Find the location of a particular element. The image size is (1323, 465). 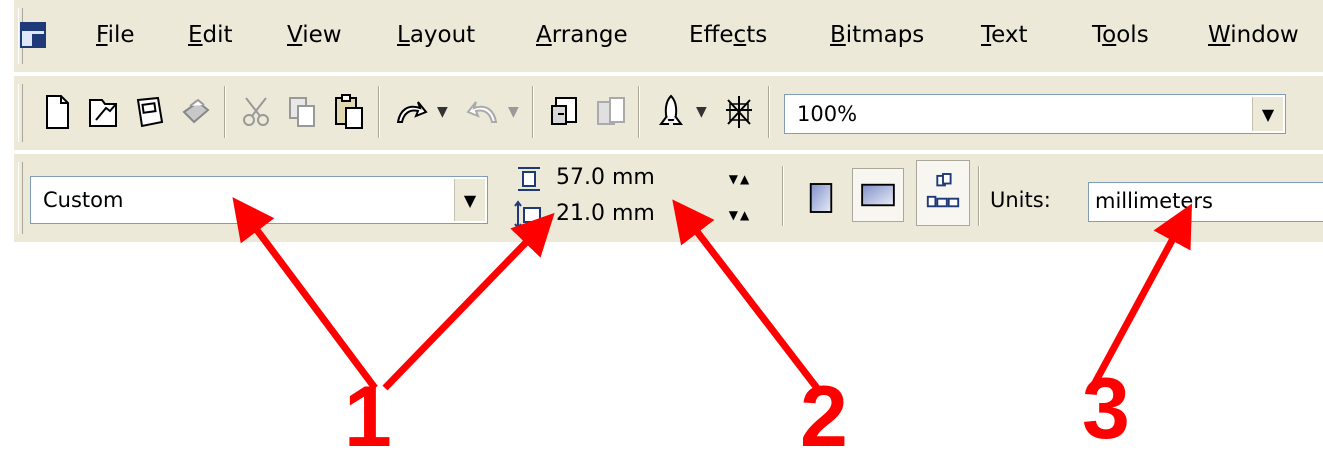

callout-number-1: 1 is located at coordinates (368, 417).